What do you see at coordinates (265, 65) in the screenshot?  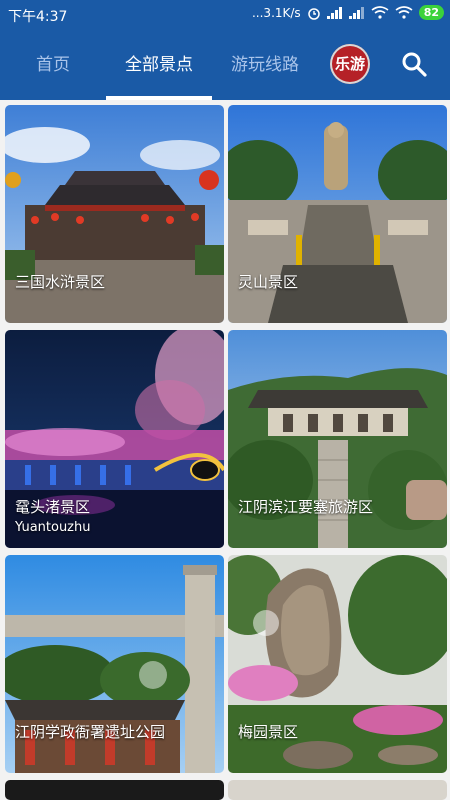 I see `tab-tour-routes: 游玩线路` at bounding box center [265, 65].